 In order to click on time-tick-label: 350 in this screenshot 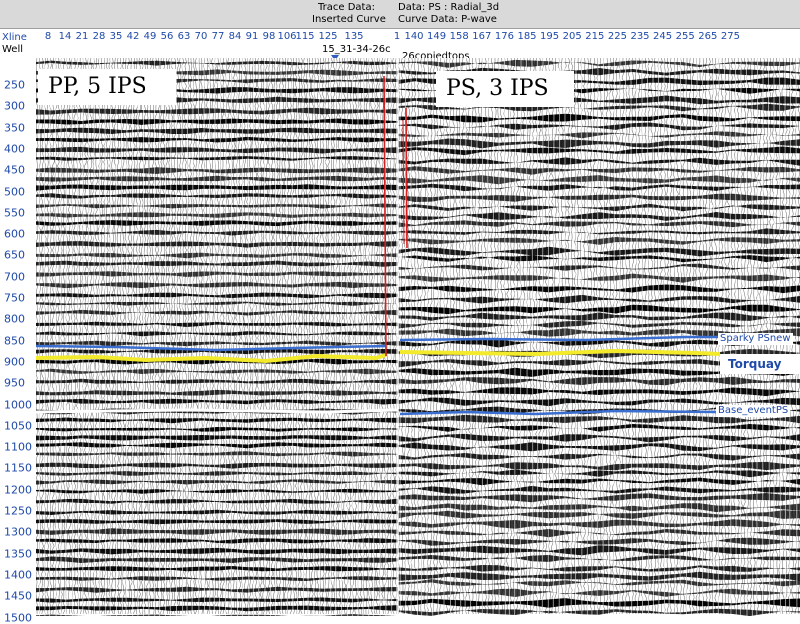, I will do `click(14, 127)`.